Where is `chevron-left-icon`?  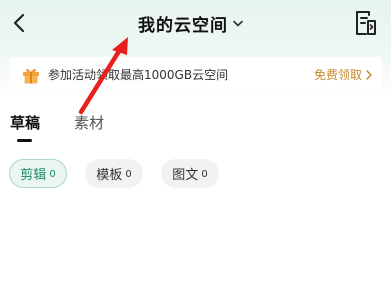
chevron-left-icon is located at coordinates (19, 23).